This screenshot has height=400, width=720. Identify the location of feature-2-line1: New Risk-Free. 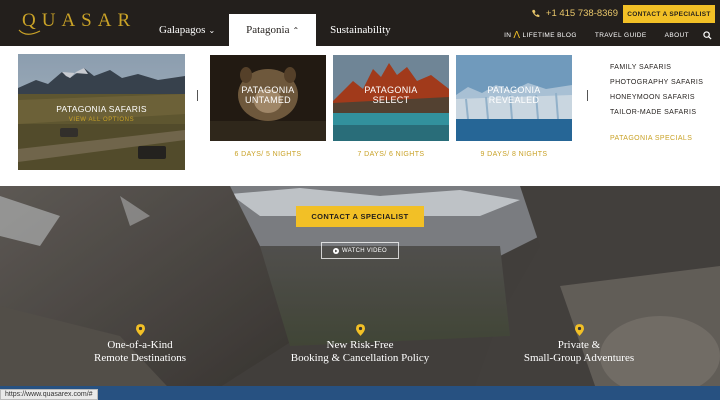
(360, 345).